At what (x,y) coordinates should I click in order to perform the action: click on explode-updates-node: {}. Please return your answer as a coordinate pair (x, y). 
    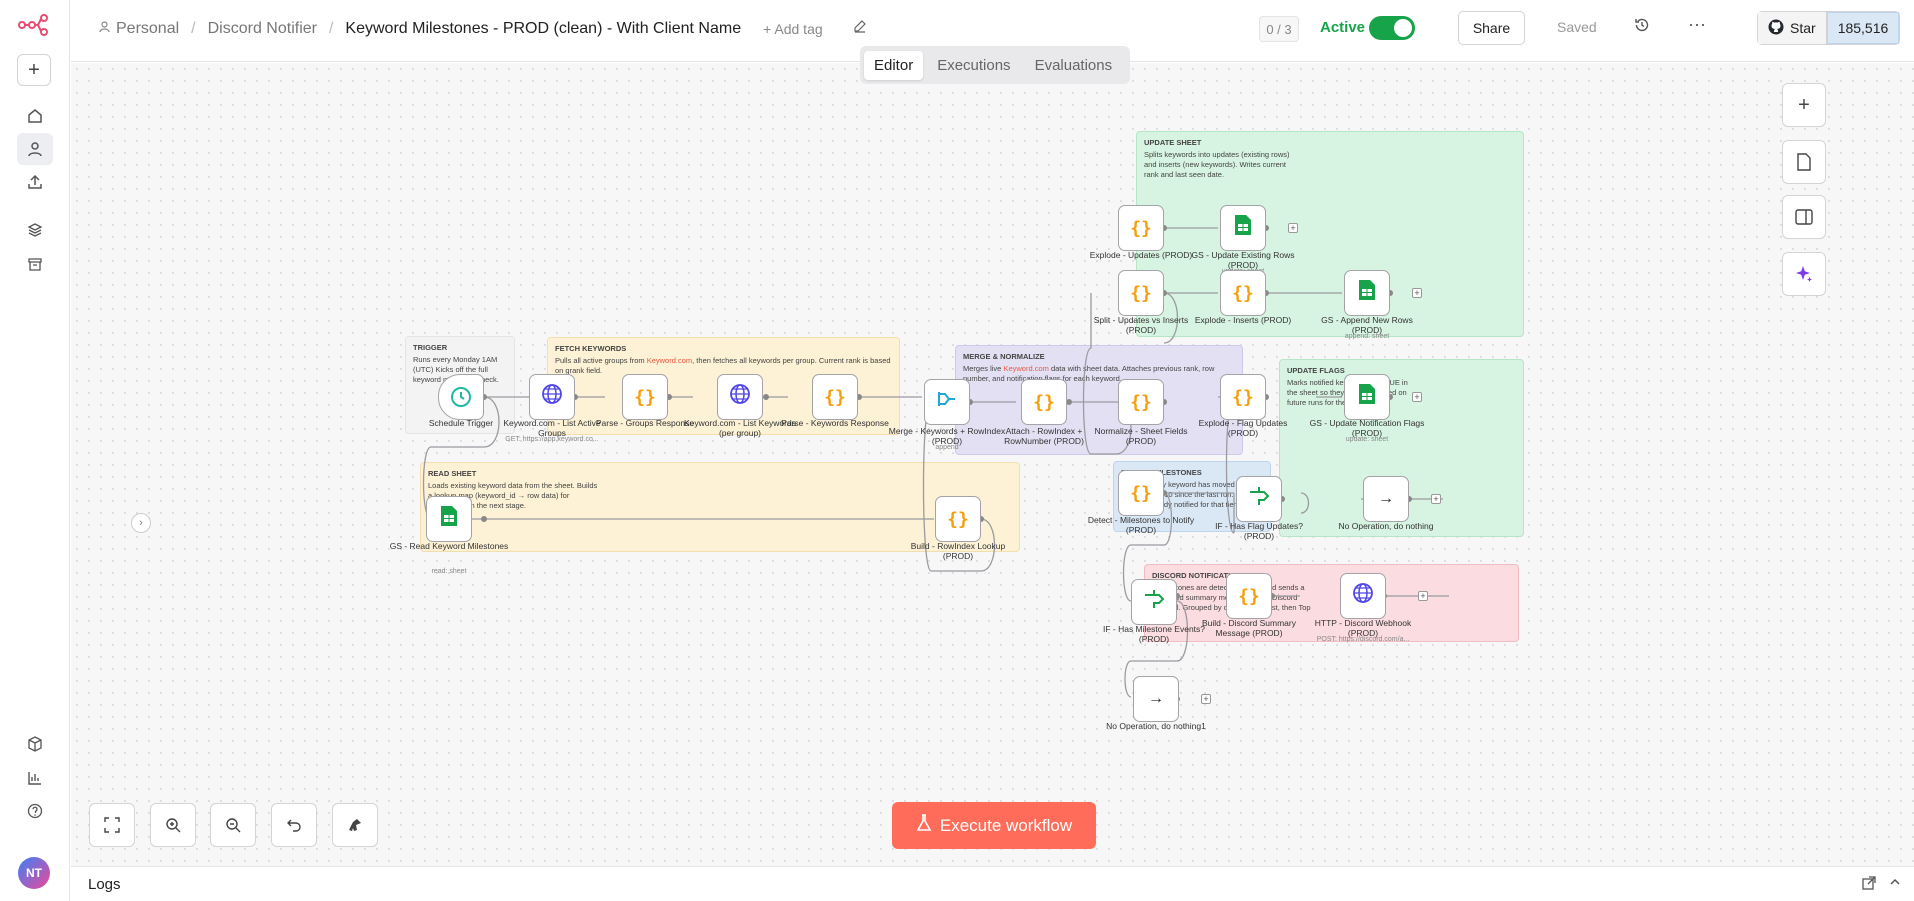
    Looking at the image, I should click on (1141, 228).